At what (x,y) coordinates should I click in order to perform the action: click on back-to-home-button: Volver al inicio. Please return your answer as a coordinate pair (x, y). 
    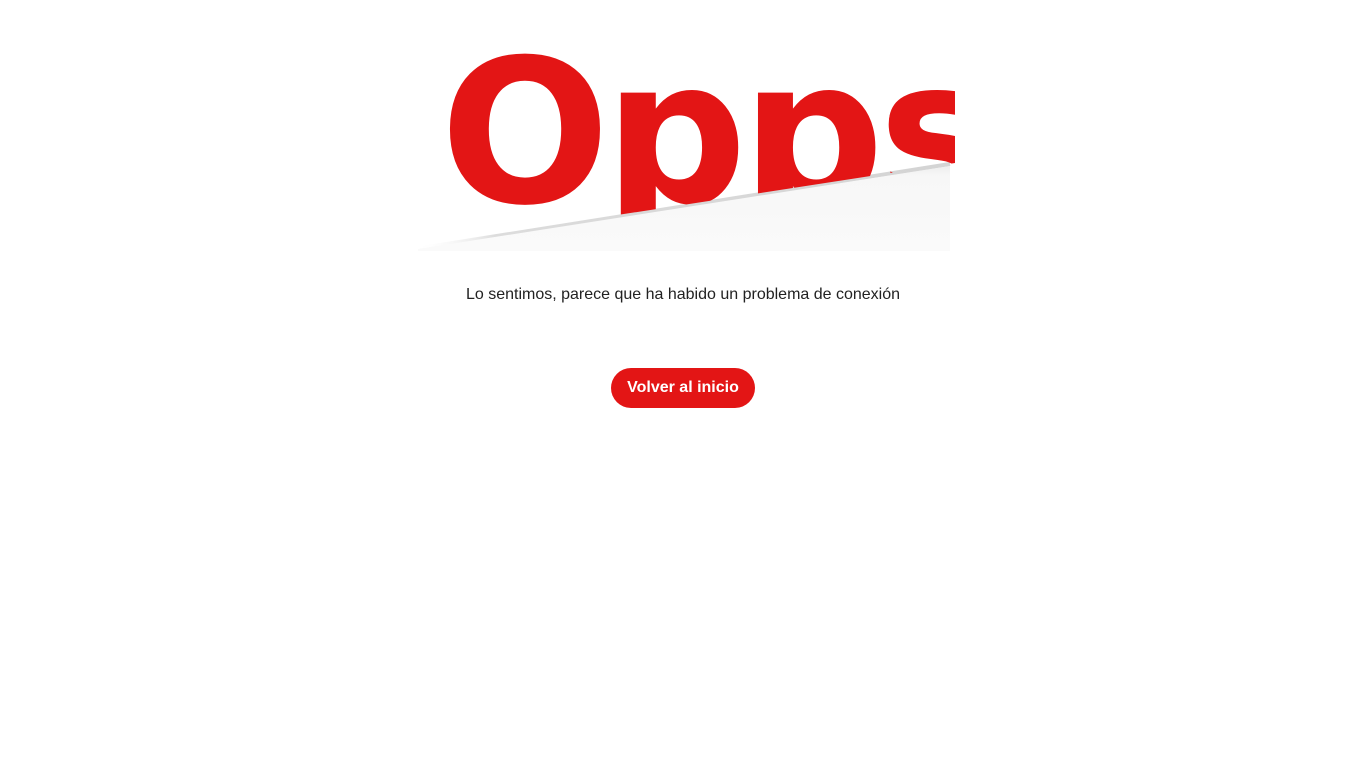
    Looking at the image, I should click on (683, 388).